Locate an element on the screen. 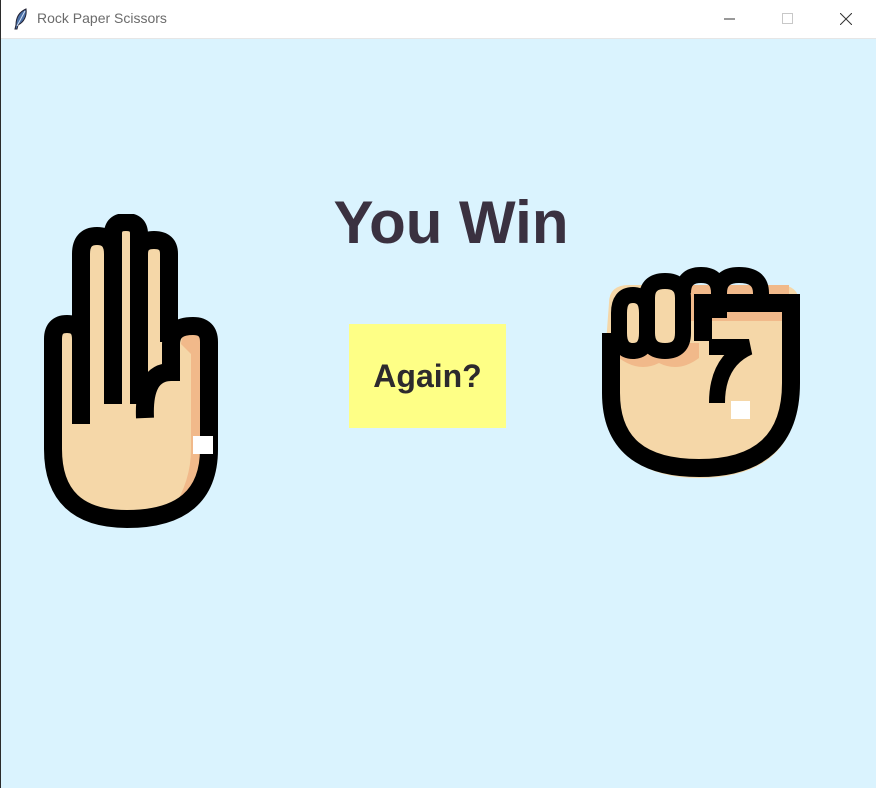  minimize-icon is located at coordinates (730, 19).